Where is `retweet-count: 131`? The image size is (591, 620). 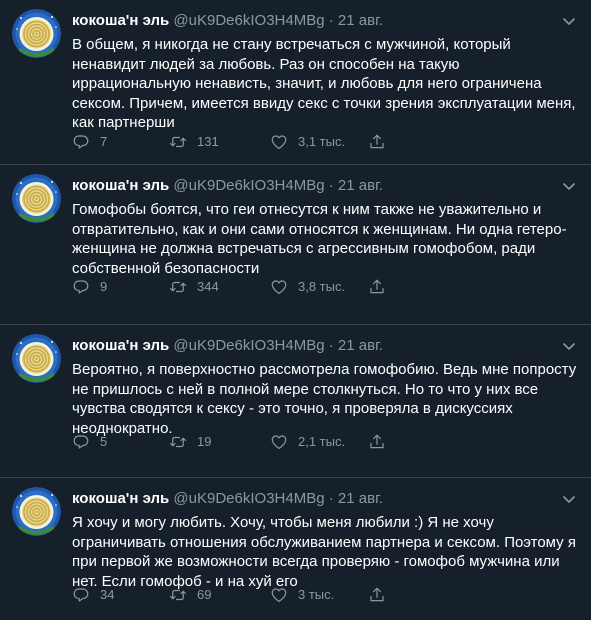 retweet-count: 131 is located at coordinates (208, 141).